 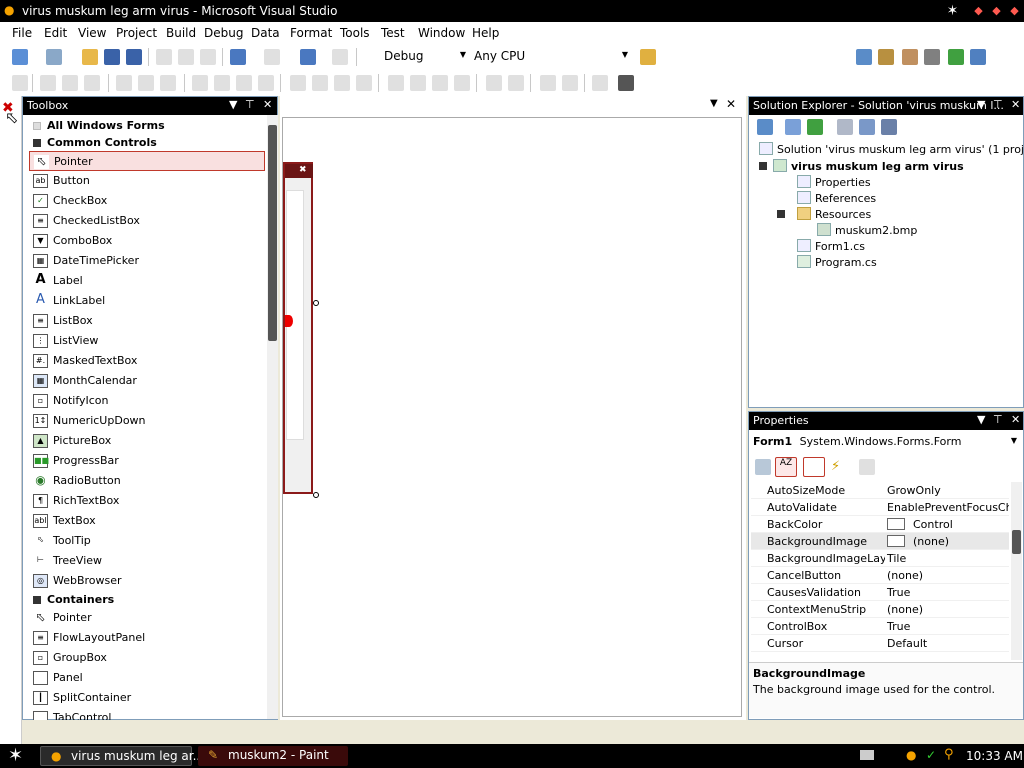 I want to click on decrease-vertical-spacing-icon, so click(x=440, y=83).